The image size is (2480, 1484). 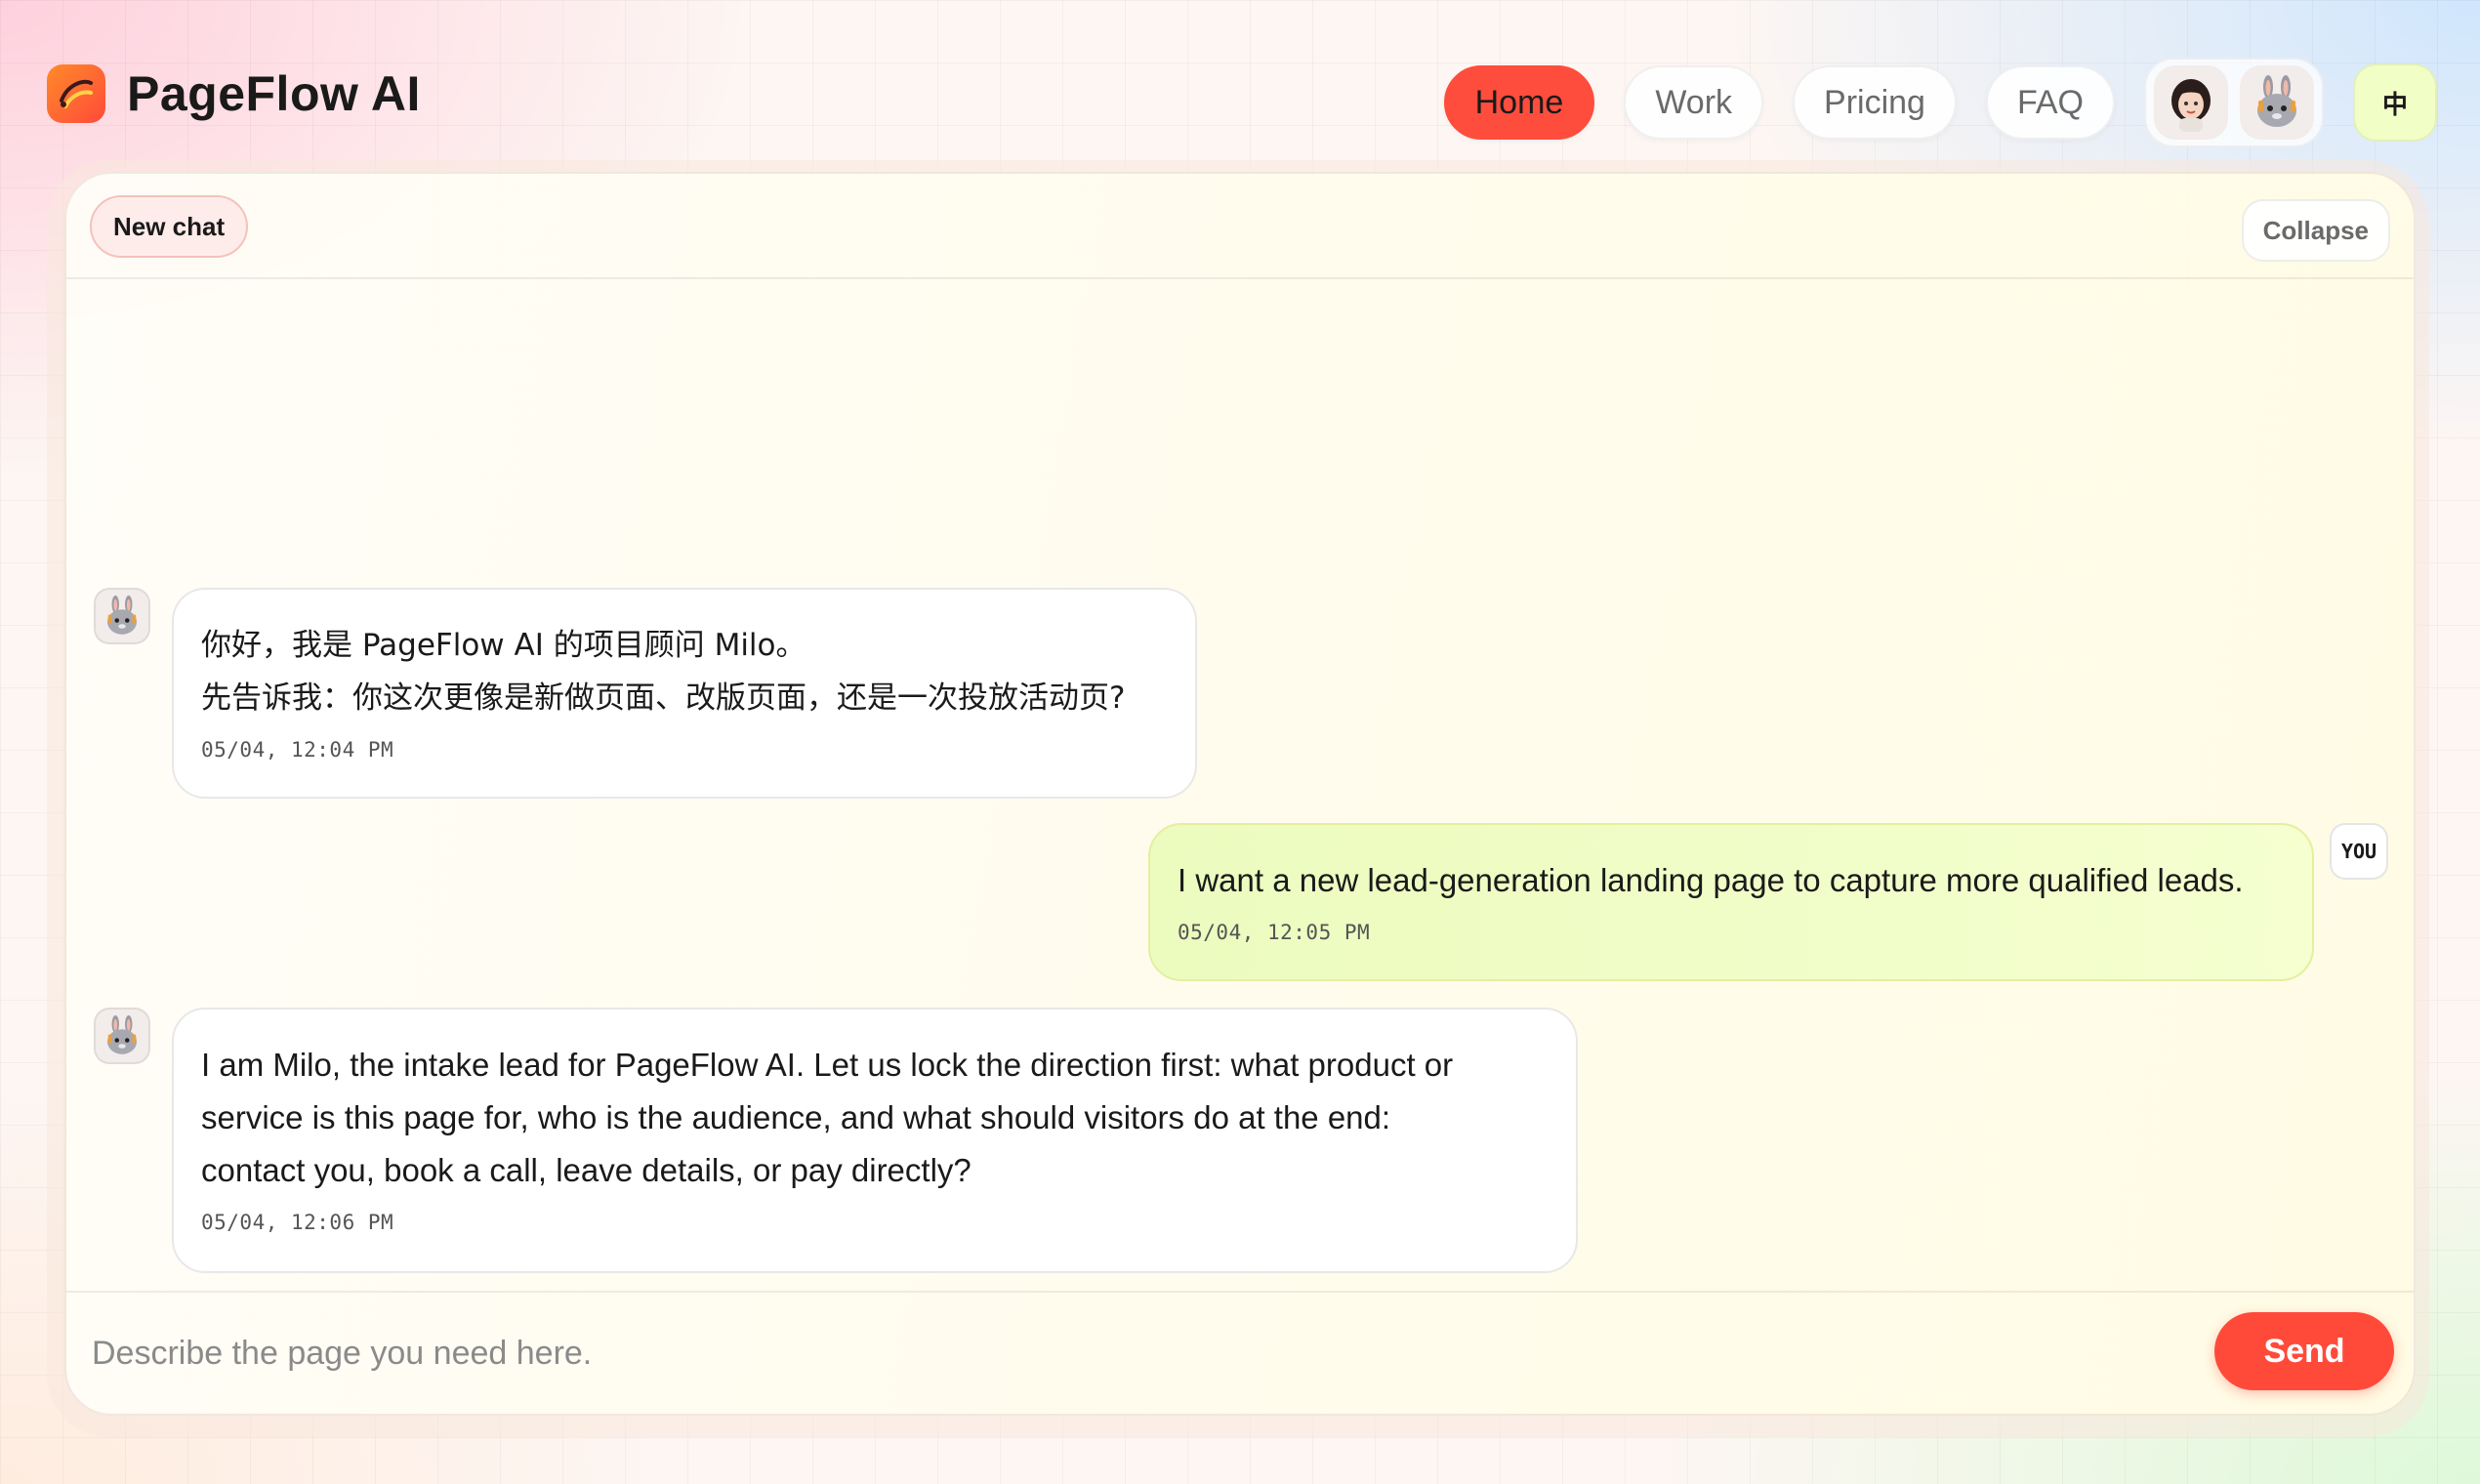 I want to click on top-nav: Home Work Pricing FAQ 中, so click(x=1940, y=103).